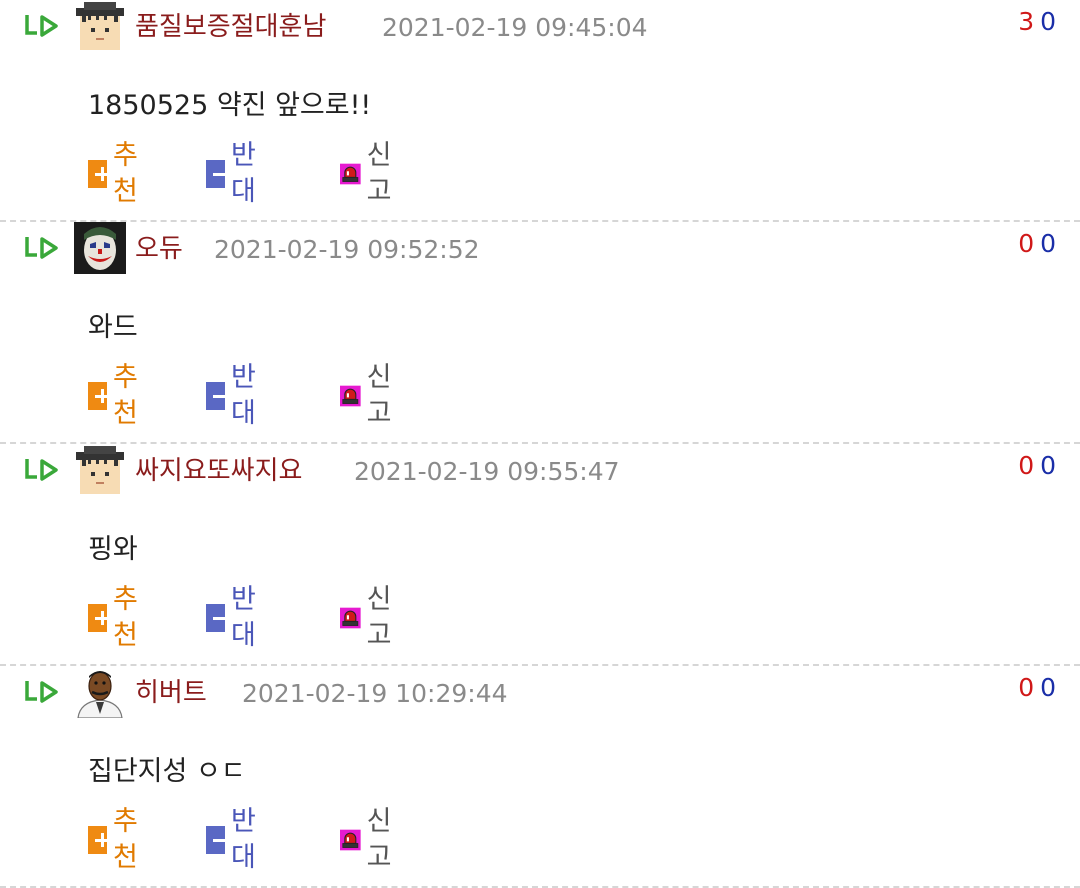  What do you see at coordinates (113, 327) in the screenshot?
I see `comment-text: 와드` at bounding box center [113, 327].